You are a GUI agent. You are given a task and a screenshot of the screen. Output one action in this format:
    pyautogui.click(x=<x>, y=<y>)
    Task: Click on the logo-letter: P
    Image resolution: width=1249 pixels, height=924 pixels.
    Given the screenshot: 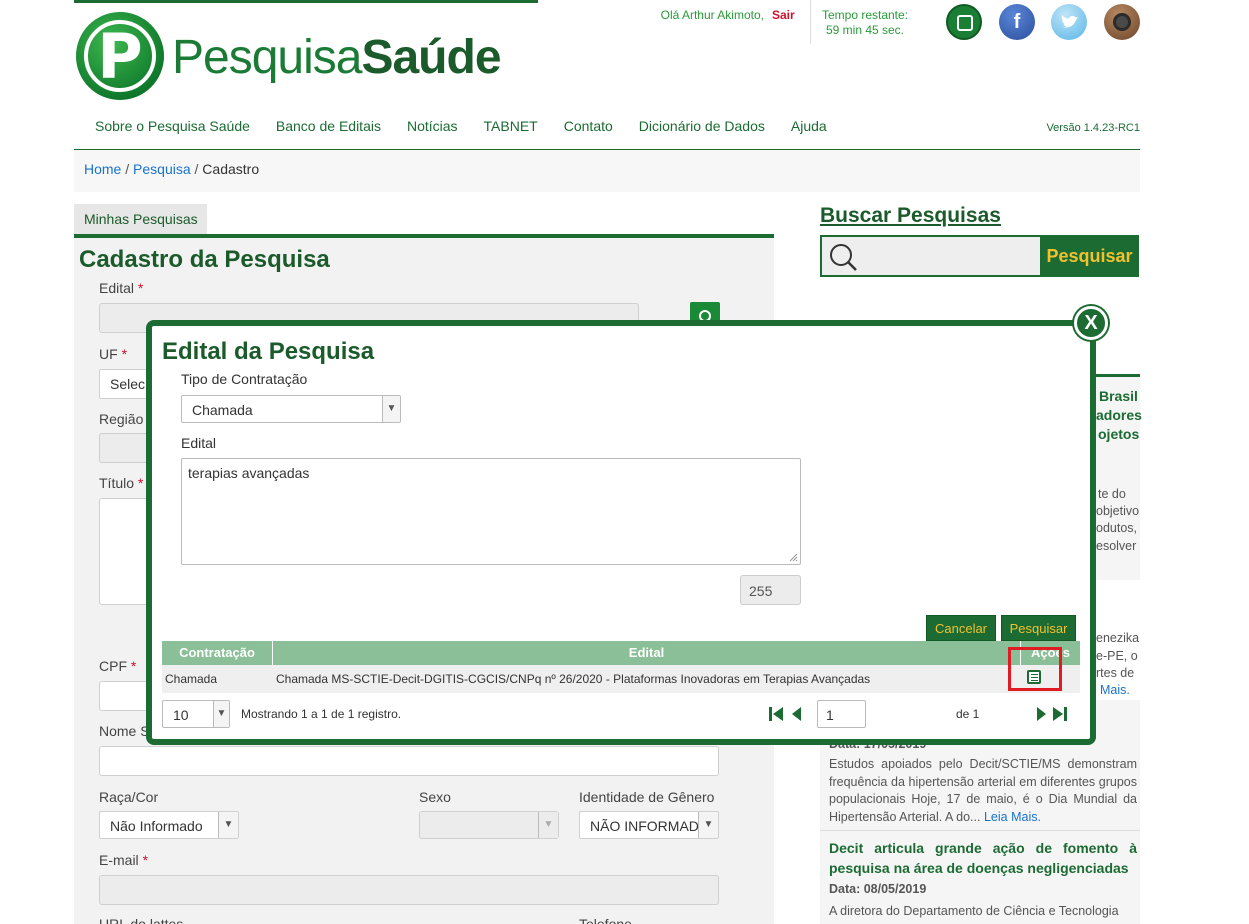 What is the action you would take?
    pyautogui.click(x=120, y=56)
    